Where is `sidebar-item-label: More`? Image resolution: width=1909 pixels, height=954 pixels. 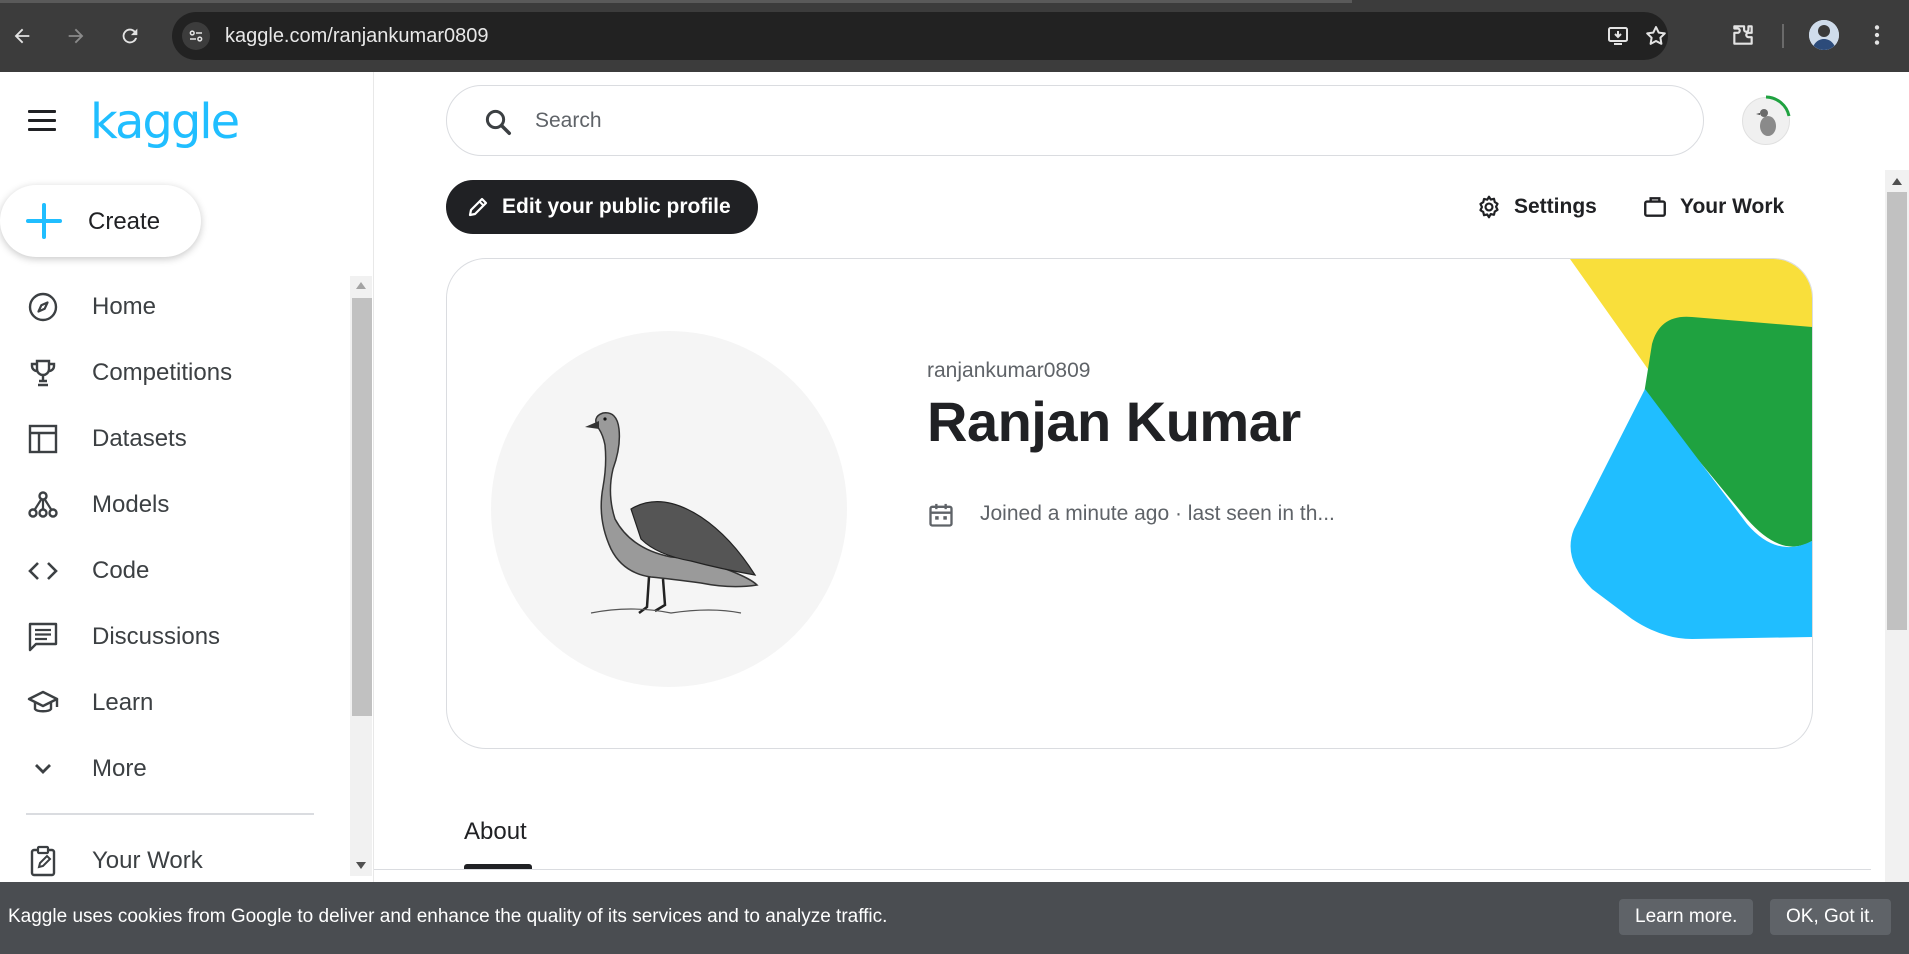 sidebar-item-label: More is located at coordinates (119, 768).